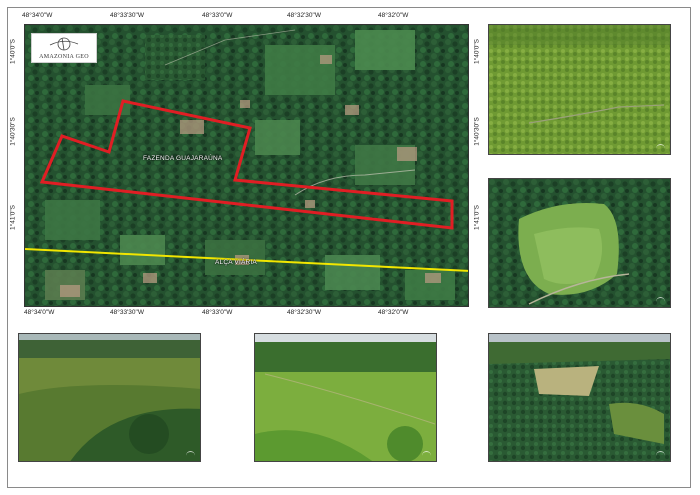 Image resolution: width=700 pixels, height=495 pixels. Describe the element at coordinates (13, 217) in the screenshot. I see `lat-left-3: 1°41'0"S` at that location.